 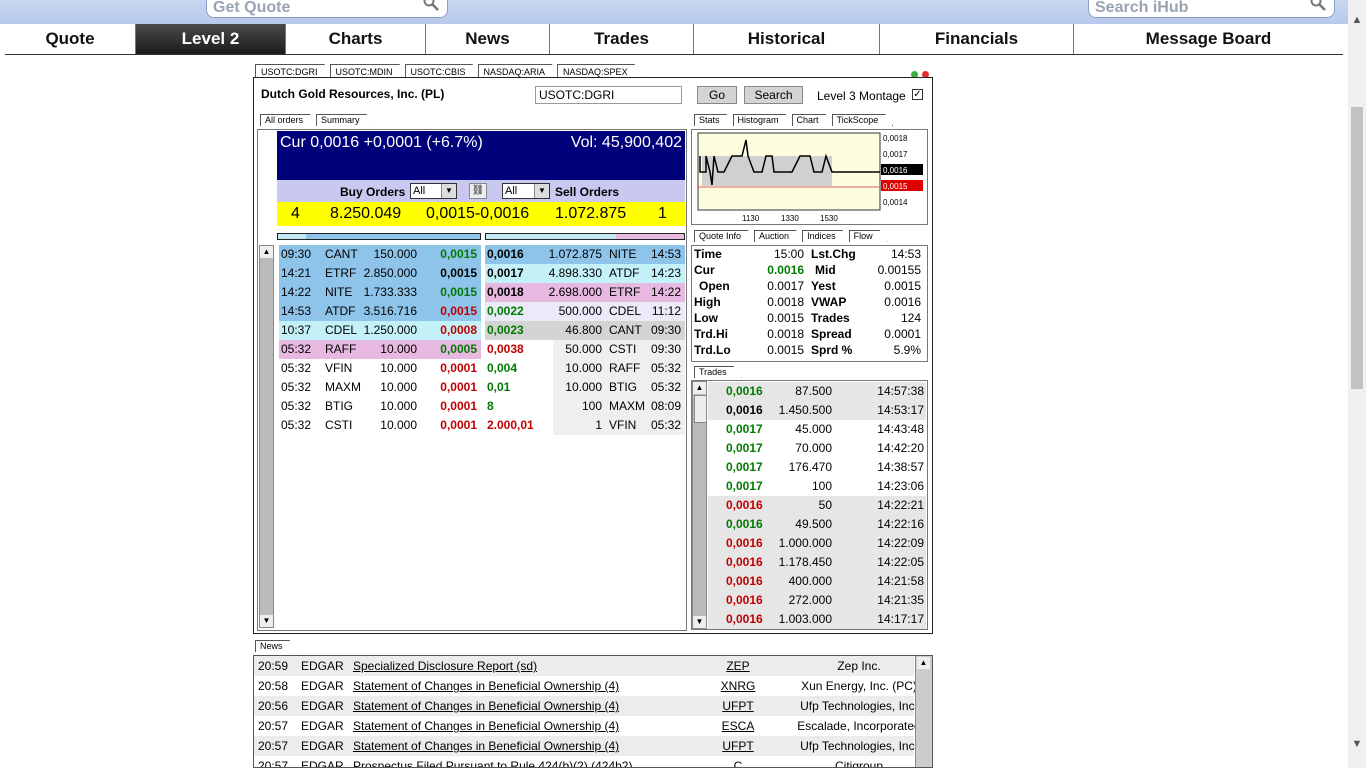 I want to click on sell-order-row: 0,003850.000CSTI09:30, so click(x=585, y=349).